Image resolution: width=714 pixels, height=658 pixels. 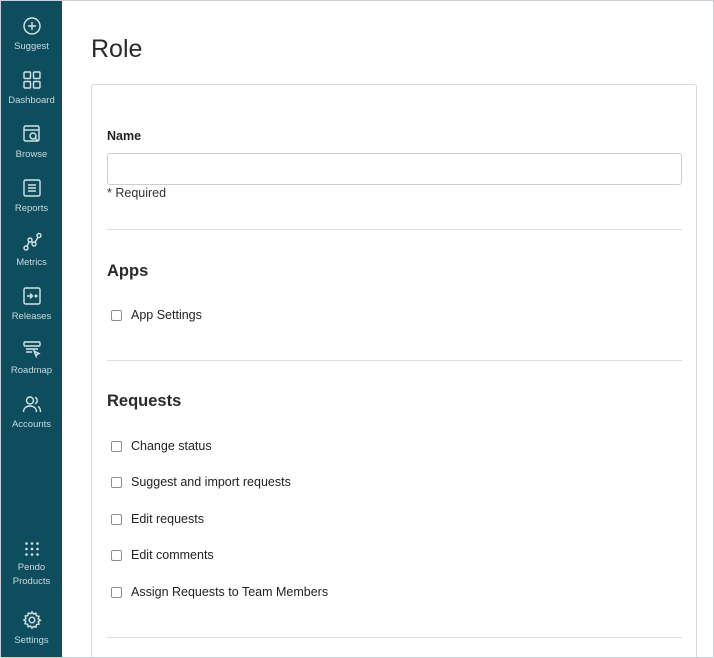 I want to click on sidebar-item-label: Products, so click(x=31, y=581).